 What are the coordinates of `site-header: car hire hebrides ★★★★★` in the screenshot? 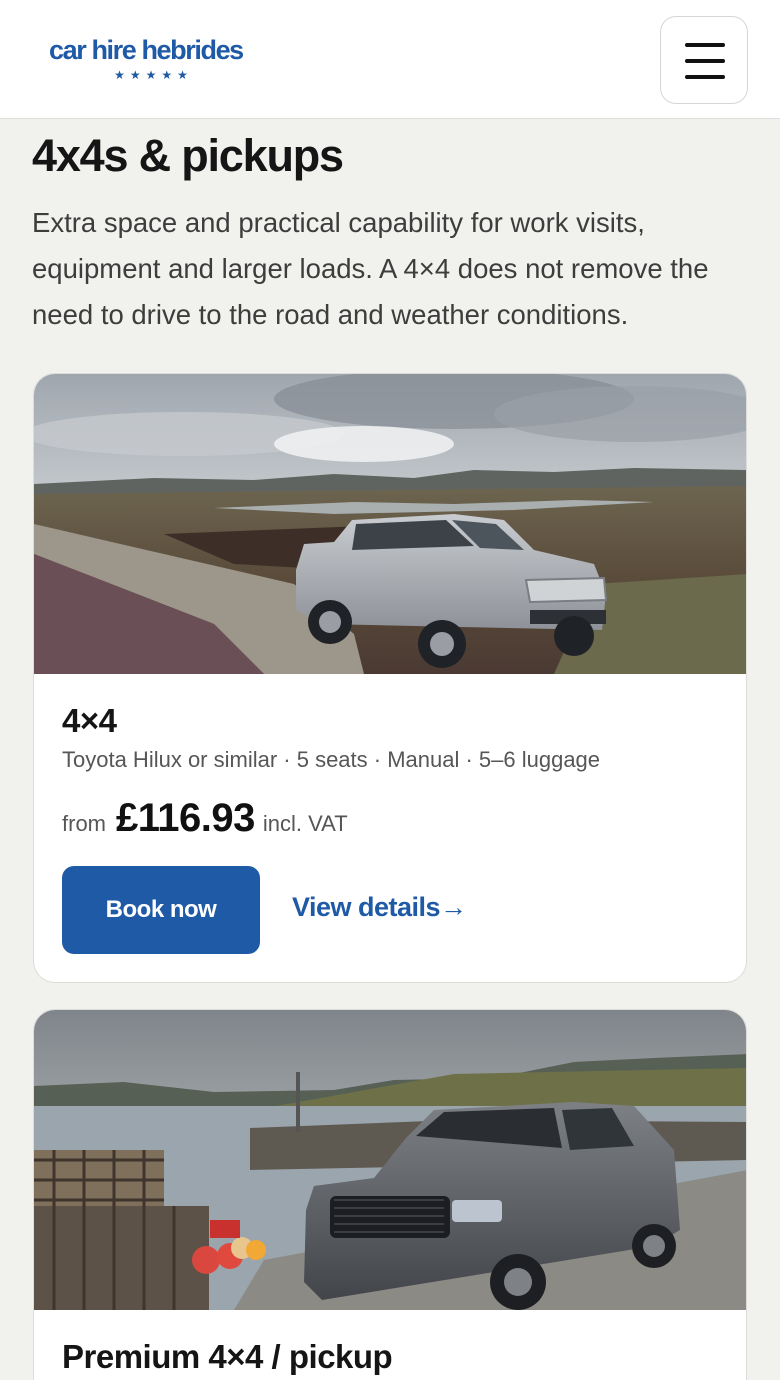 It's located at (390, 59).